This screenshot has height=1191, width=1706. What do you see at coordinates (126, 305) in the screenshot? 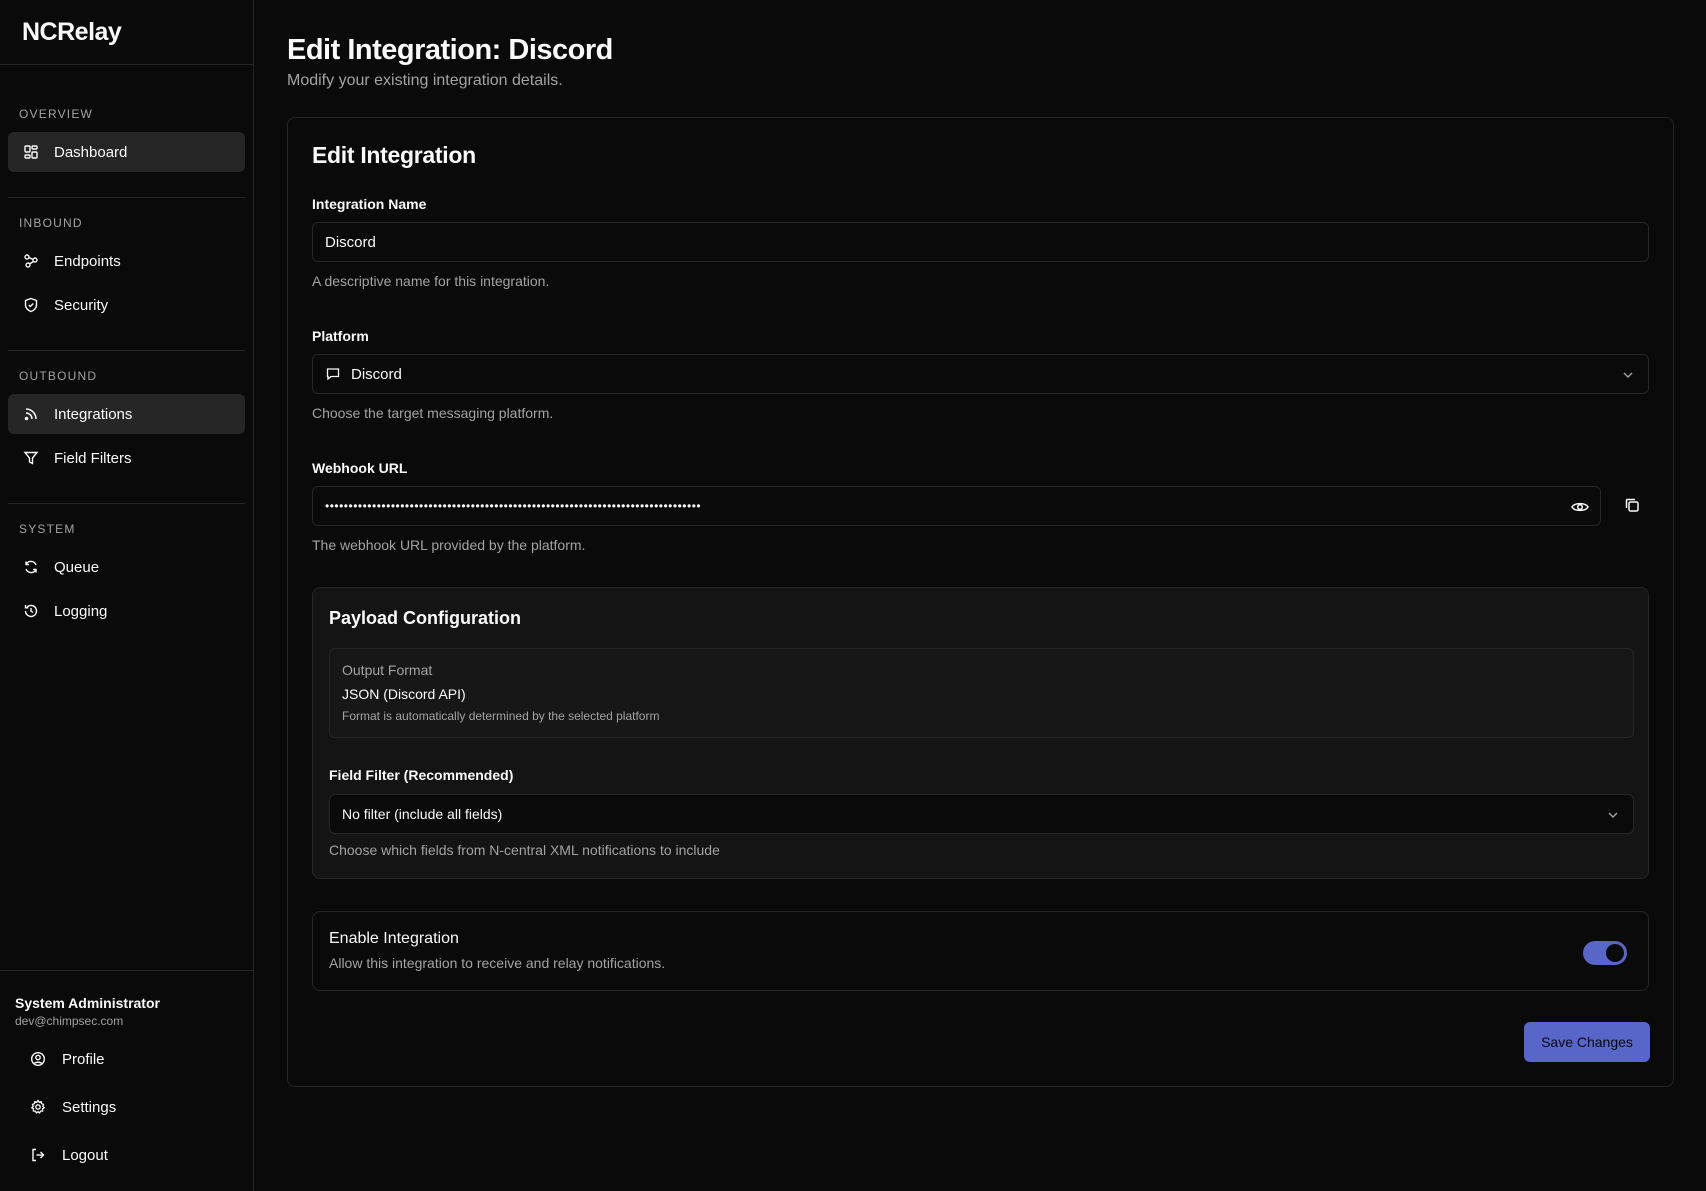
I see `sidebar-item-security: Security` at bounding box center [126, 305].